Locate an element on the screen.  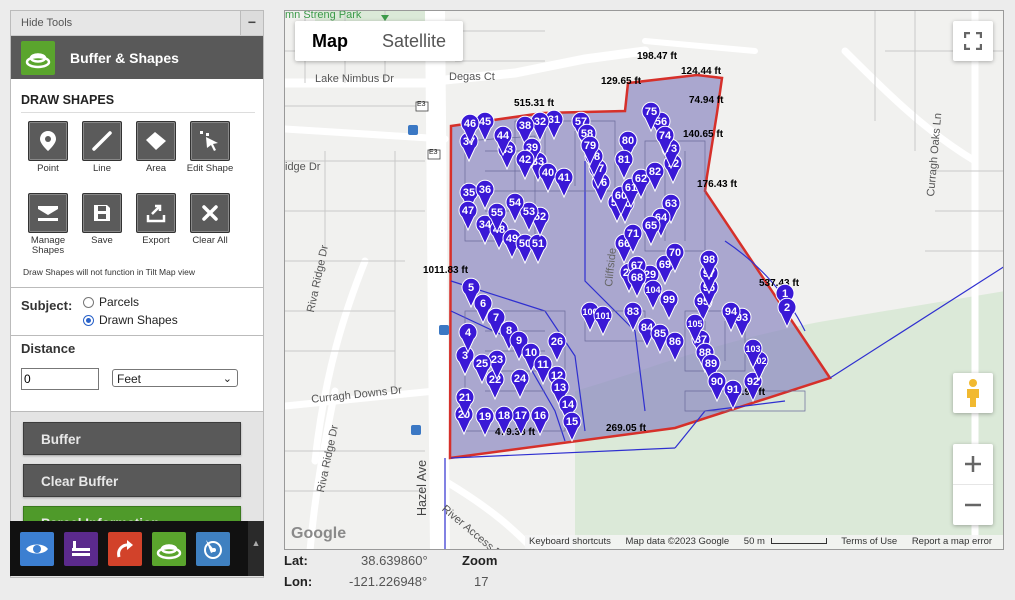
terms-of-use-link: Terms of Use is located at coordinates (869, 541).